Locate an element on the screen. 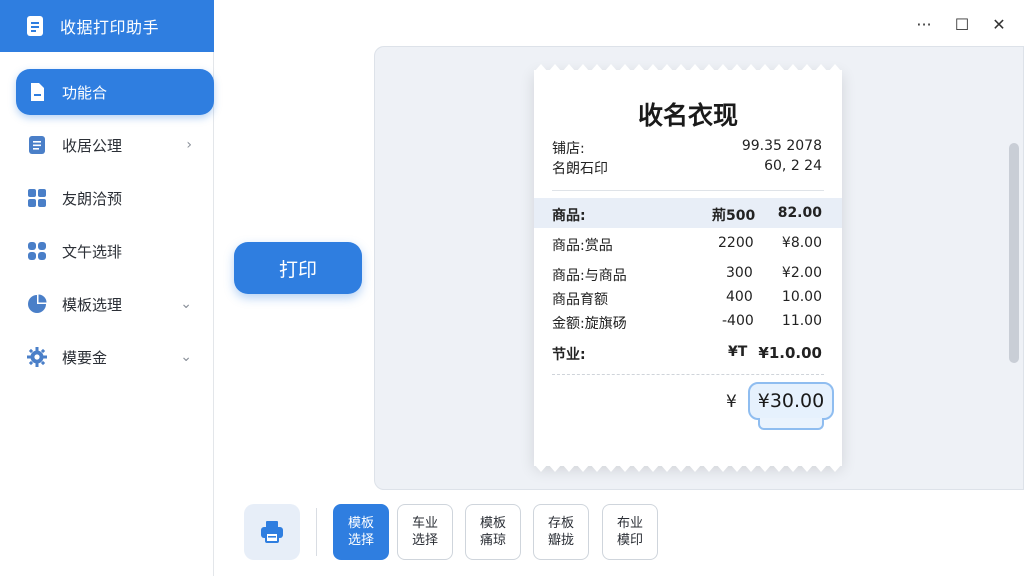 The image size is (1024, 576). template-edit-button: 模板 痛琼 is located at coordinates (493, 532).